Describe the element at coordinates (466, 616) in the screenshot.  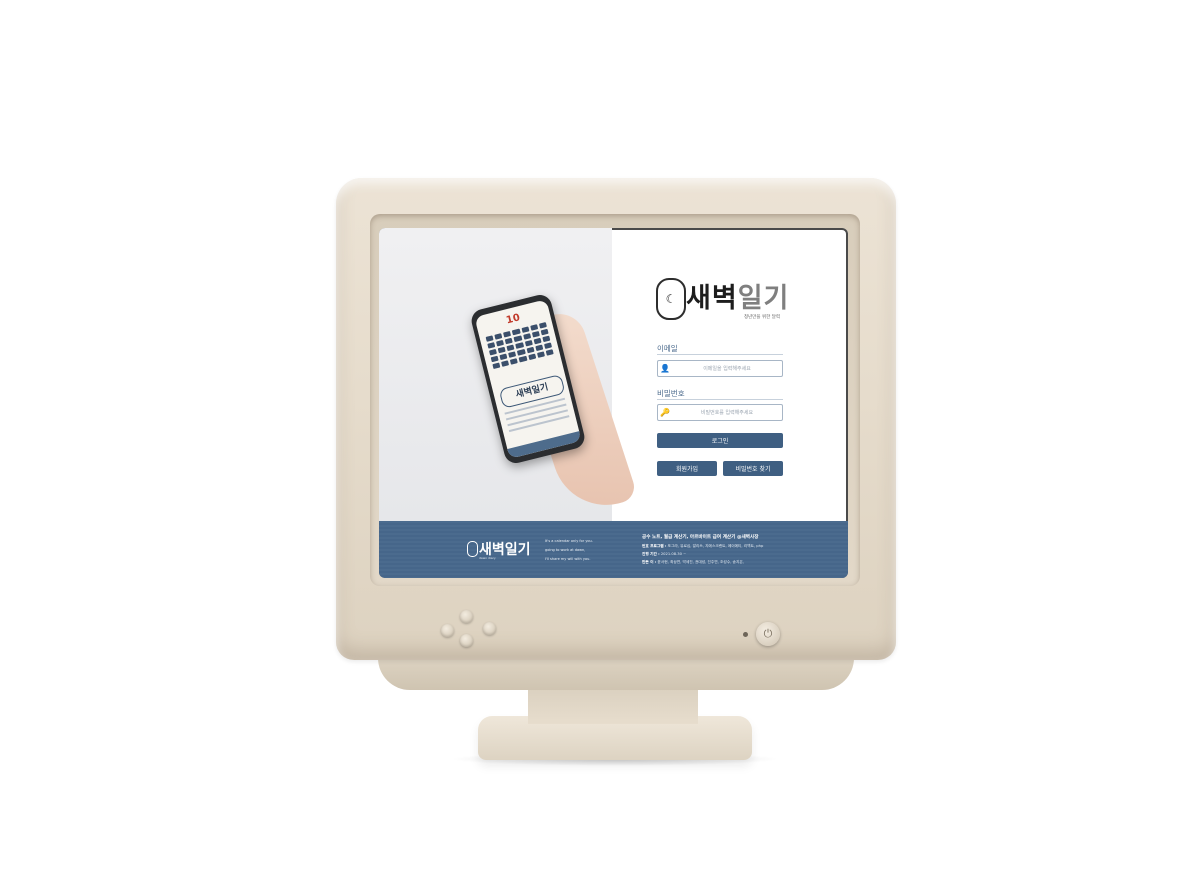
I see `monitor-up-button` at that location.